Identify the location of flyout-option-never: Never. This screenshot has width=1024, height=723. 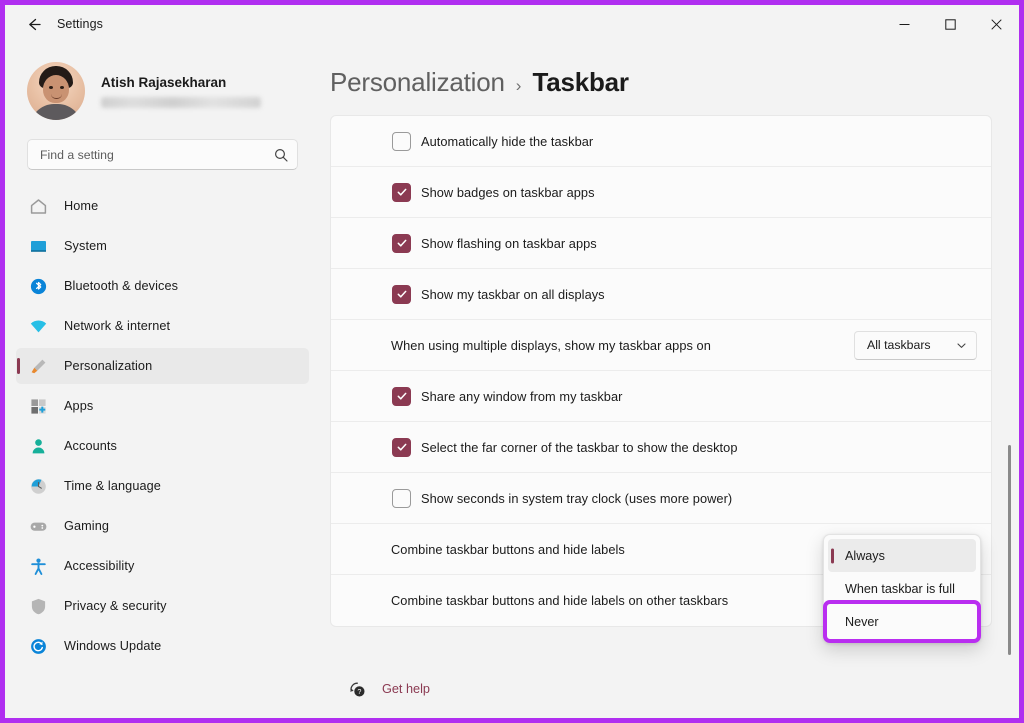
(902, 621).